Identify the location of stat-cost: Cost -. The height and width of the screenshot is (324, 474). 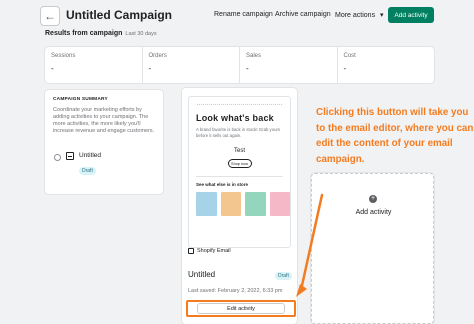
(386, 65).